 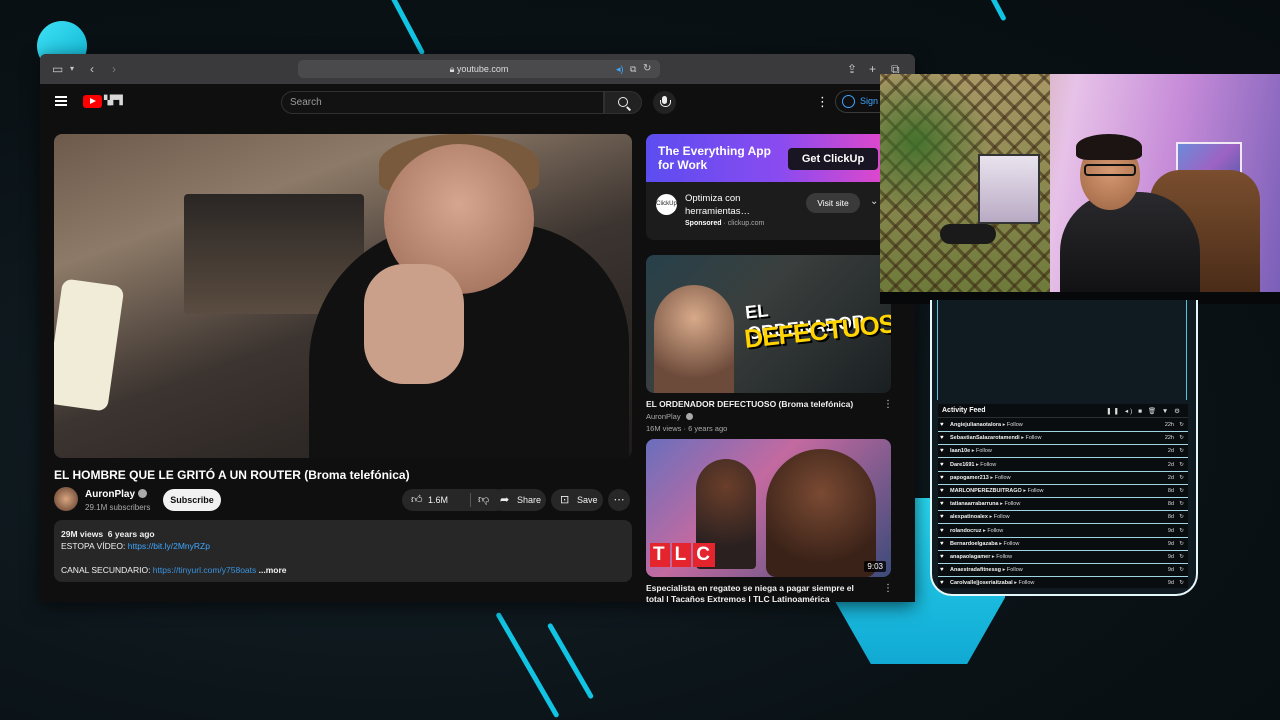 I want to click on list-item: ♥ MARLONPEREZBUITRAGO ▸ Follow 8d ↻, so click(x=1063, y=491).